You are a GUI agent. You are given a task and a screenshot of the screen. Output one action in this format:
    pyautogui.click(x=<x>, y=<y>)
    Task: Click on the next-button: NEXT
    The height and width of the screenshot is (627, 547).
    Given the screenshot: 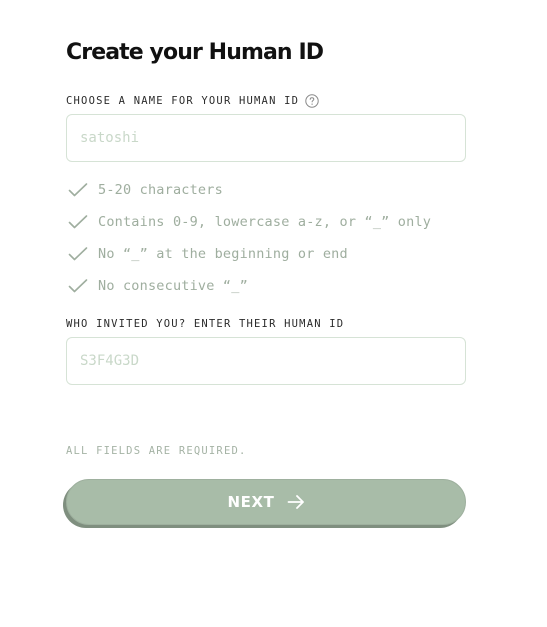 What is the action you would take?
    pyautogui.click(x=266, y=502)
    